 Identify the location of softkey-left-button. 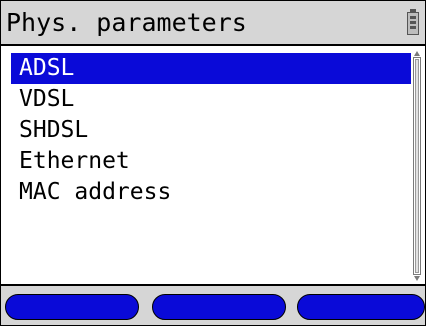
(72, 307).